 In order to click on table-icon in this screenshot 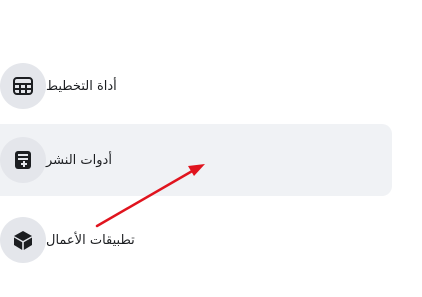, I will do `click(23, 86)`.